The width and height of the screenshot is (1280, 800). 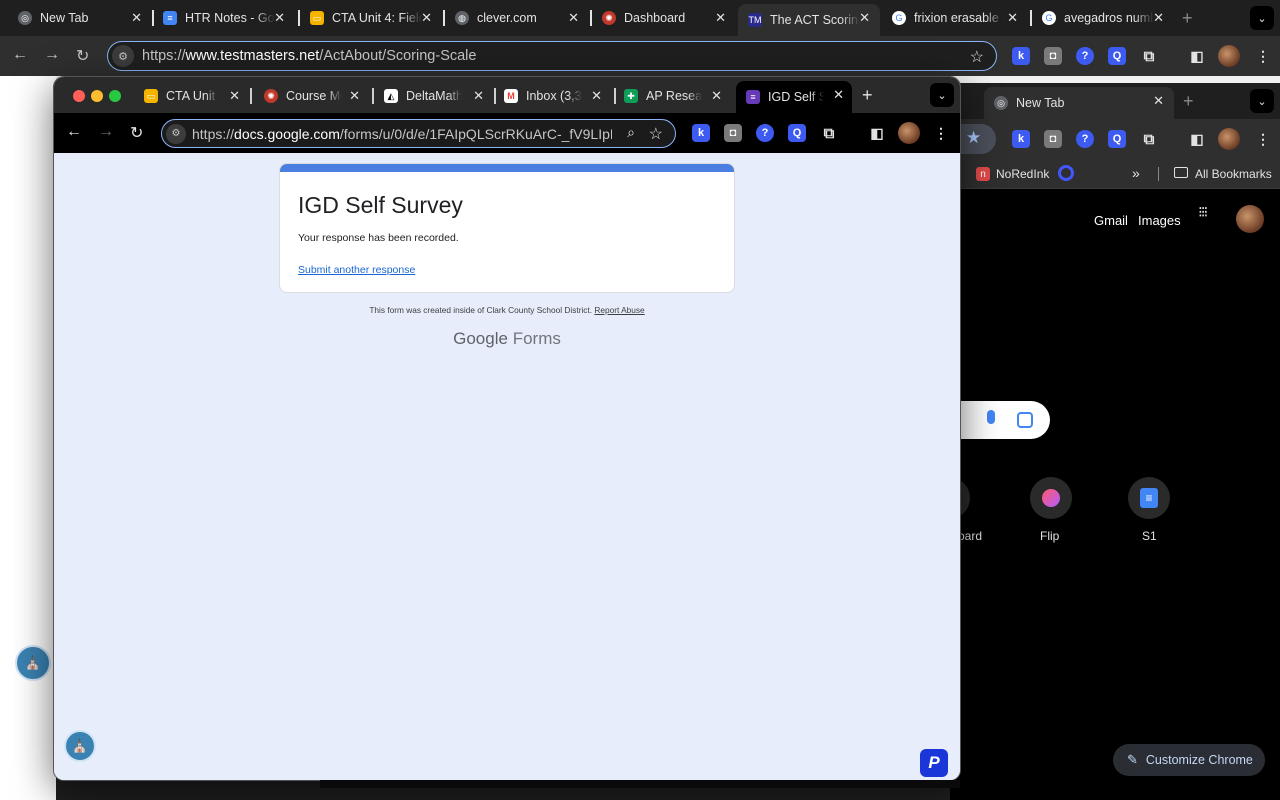 What do you see at coordinates (434, 96) in the screenshot?
I see `tab-label: DeltaMath` at bounding box center [434, 96].